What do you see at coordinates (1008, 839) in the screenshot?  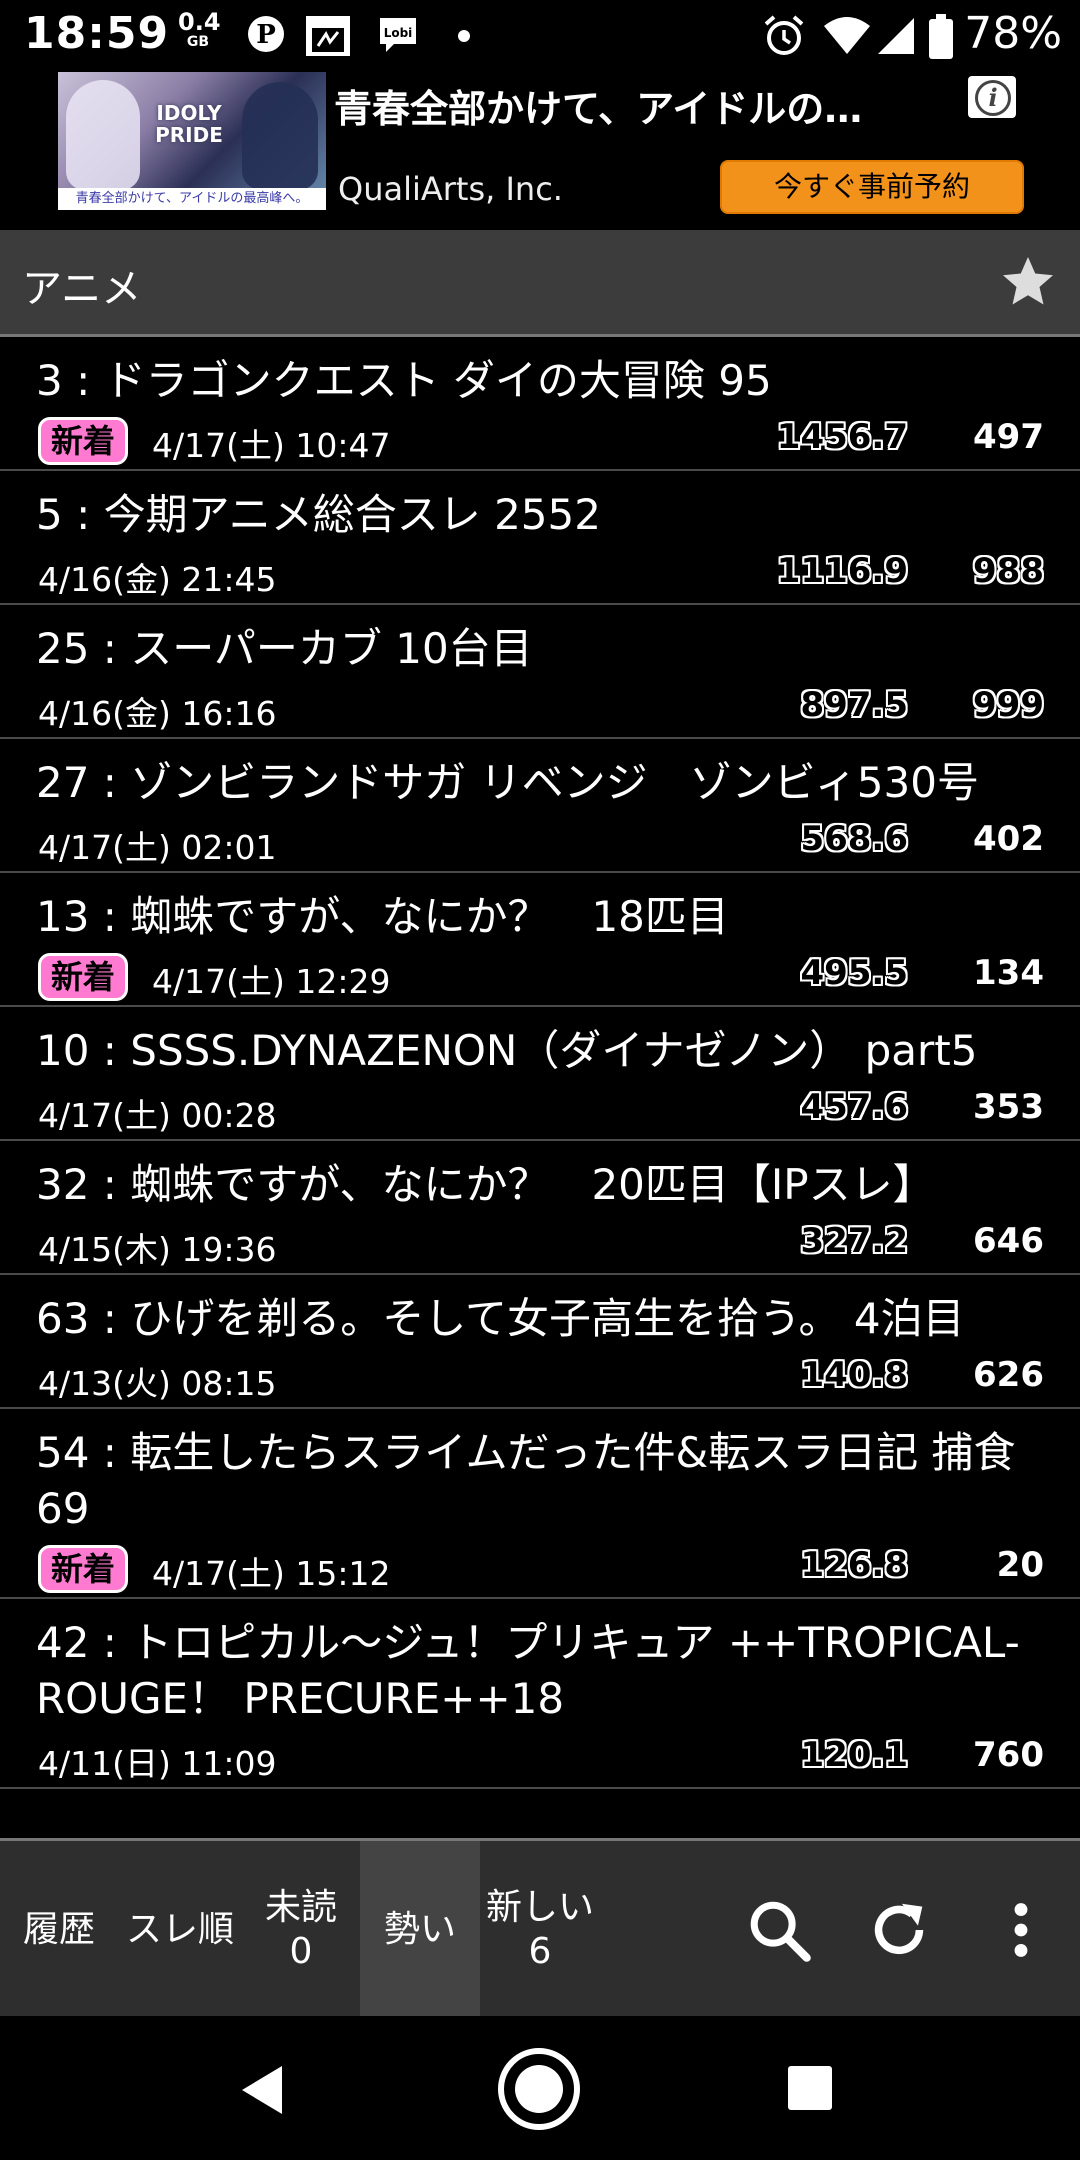 I see `thread-reply-count: 402` at bounding box center [1008, 839].